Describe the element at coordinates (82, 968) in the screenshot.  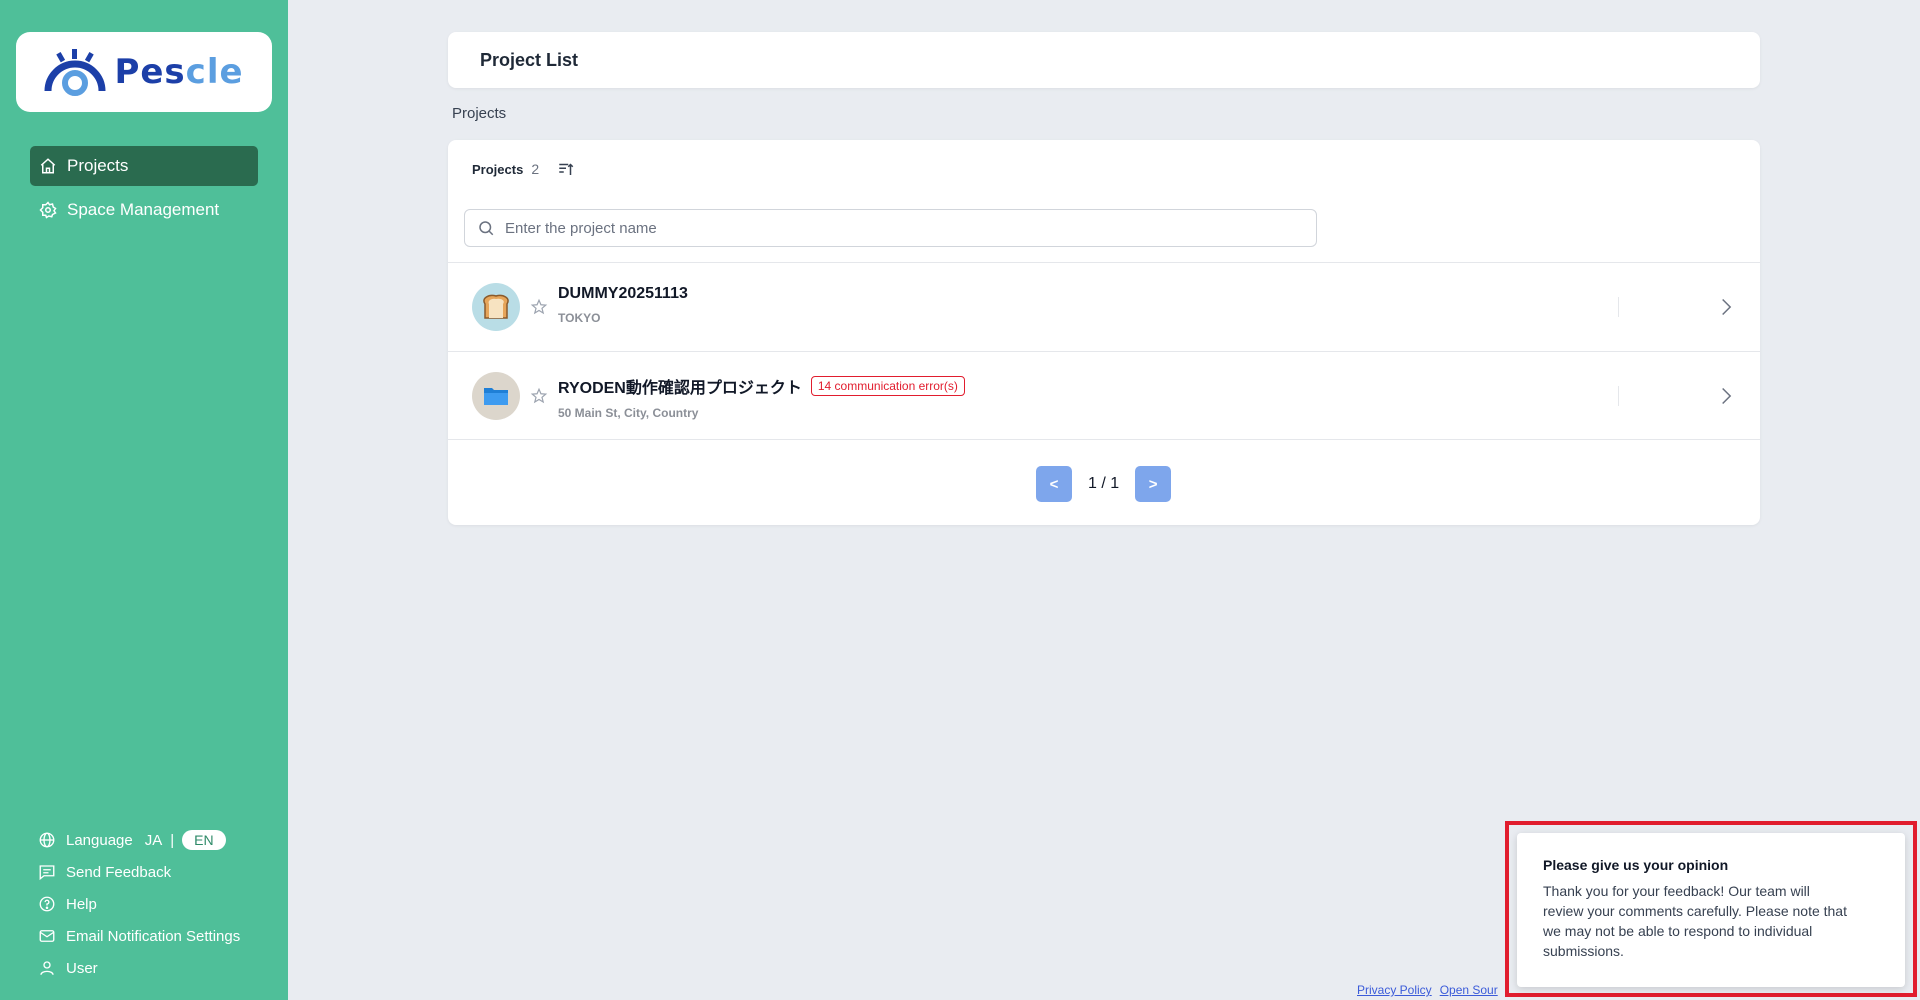
I see `user-label: User` at that location.